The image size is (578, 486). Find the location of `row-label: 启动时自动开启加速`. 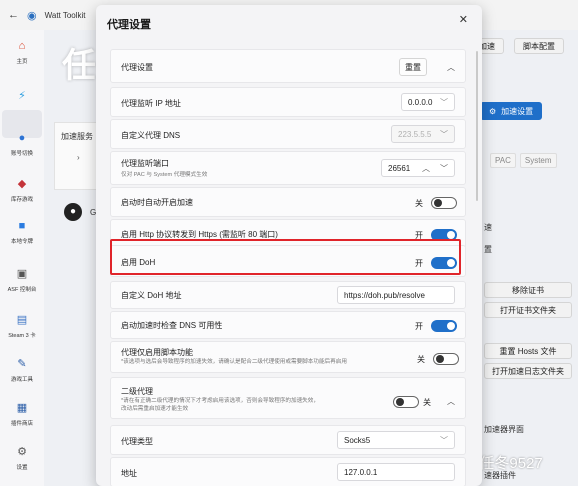

row-label: 启动时自动开启加速 is located at coordinates (157, 202).